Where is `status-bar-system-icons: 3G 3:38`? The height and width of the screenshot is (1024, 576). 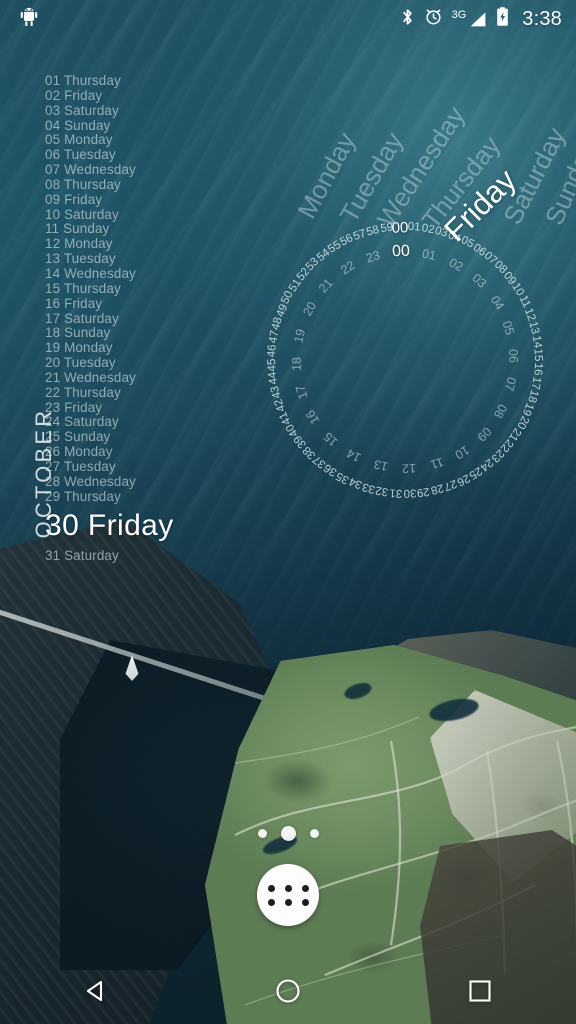 status-bar-system-icons: 3G 3:38 is located at coordinates (481, 19).